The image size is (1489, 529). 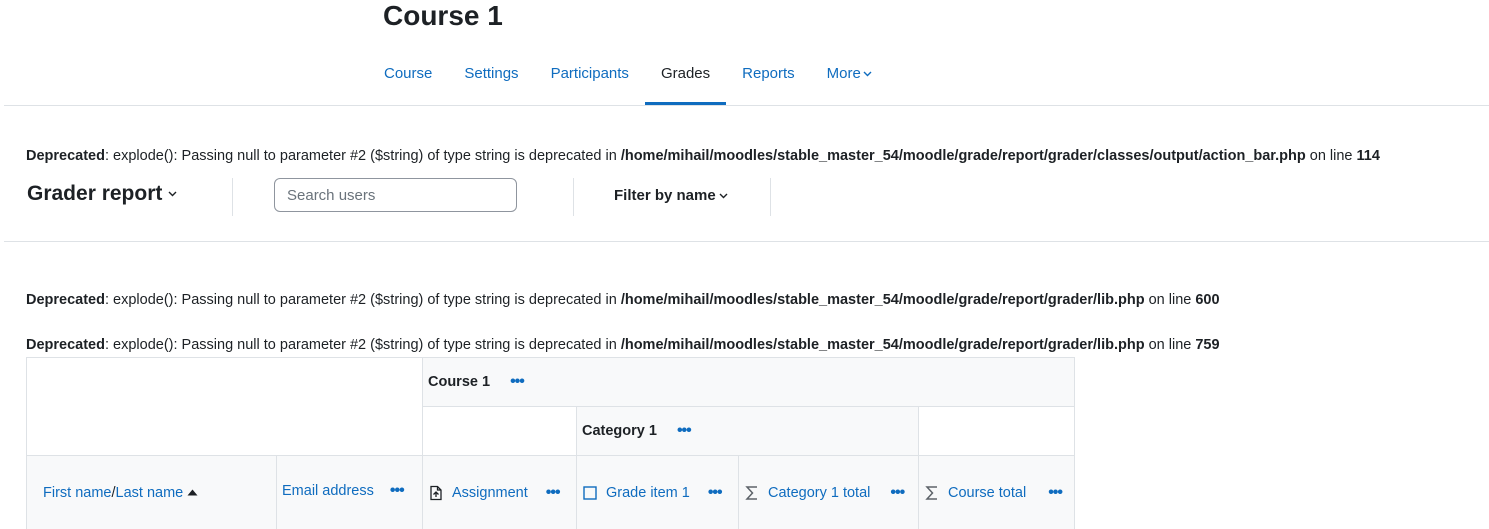 I want to click on category-total-column-header: Category 1 total •••, so click(x=828, y=492).